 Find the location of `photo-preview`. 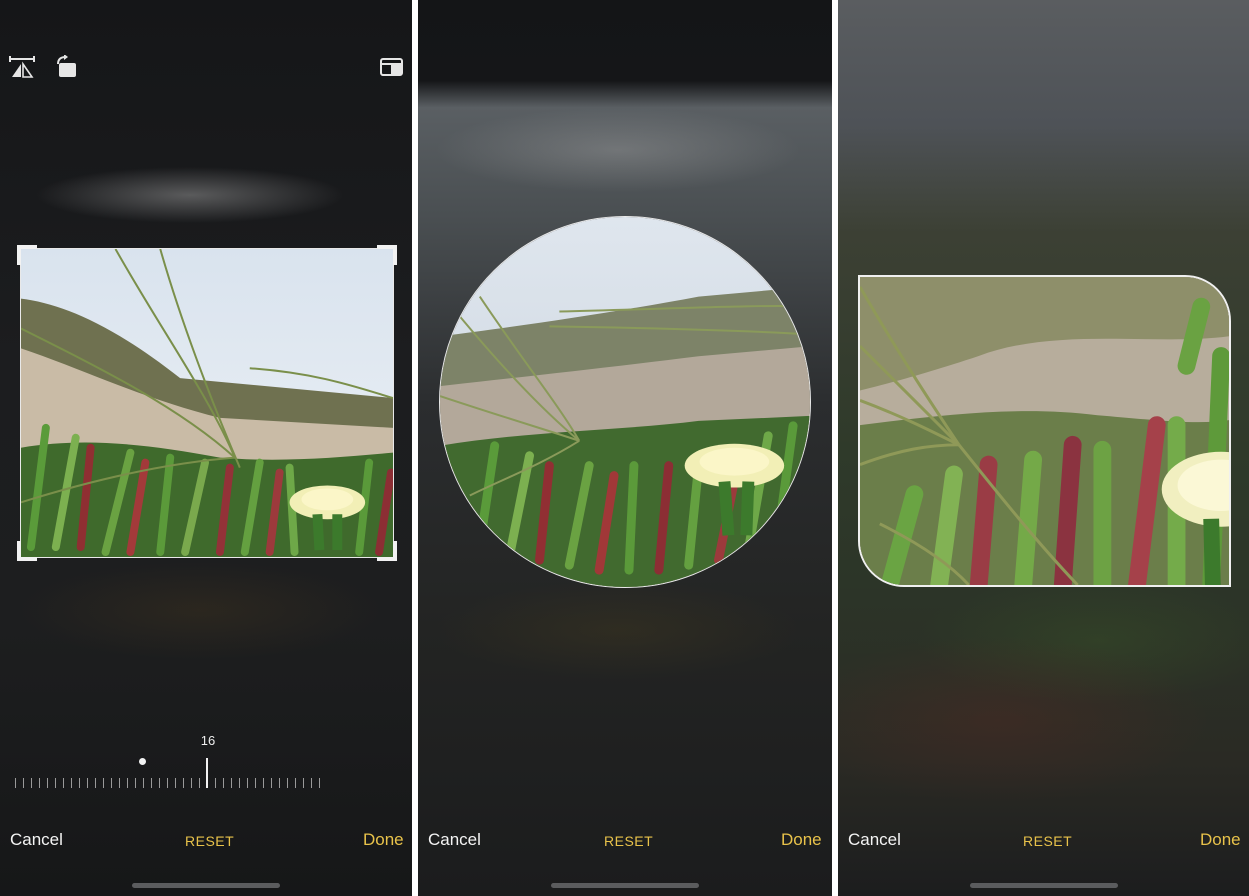

photo-preview is located at coordinates (207, 403).